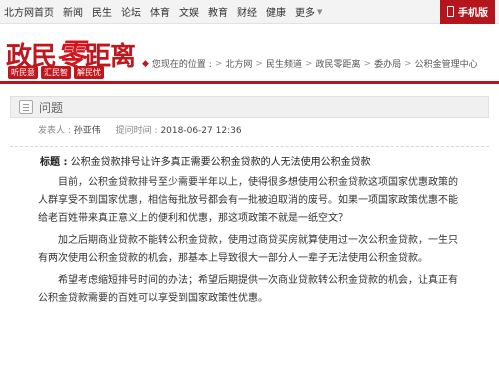 This screenshot has height=381, width=499. Describe the element at coordinates (446, 63) in the screenshot. I see `breadcrumb-item: 公积金管理中心` at that location.